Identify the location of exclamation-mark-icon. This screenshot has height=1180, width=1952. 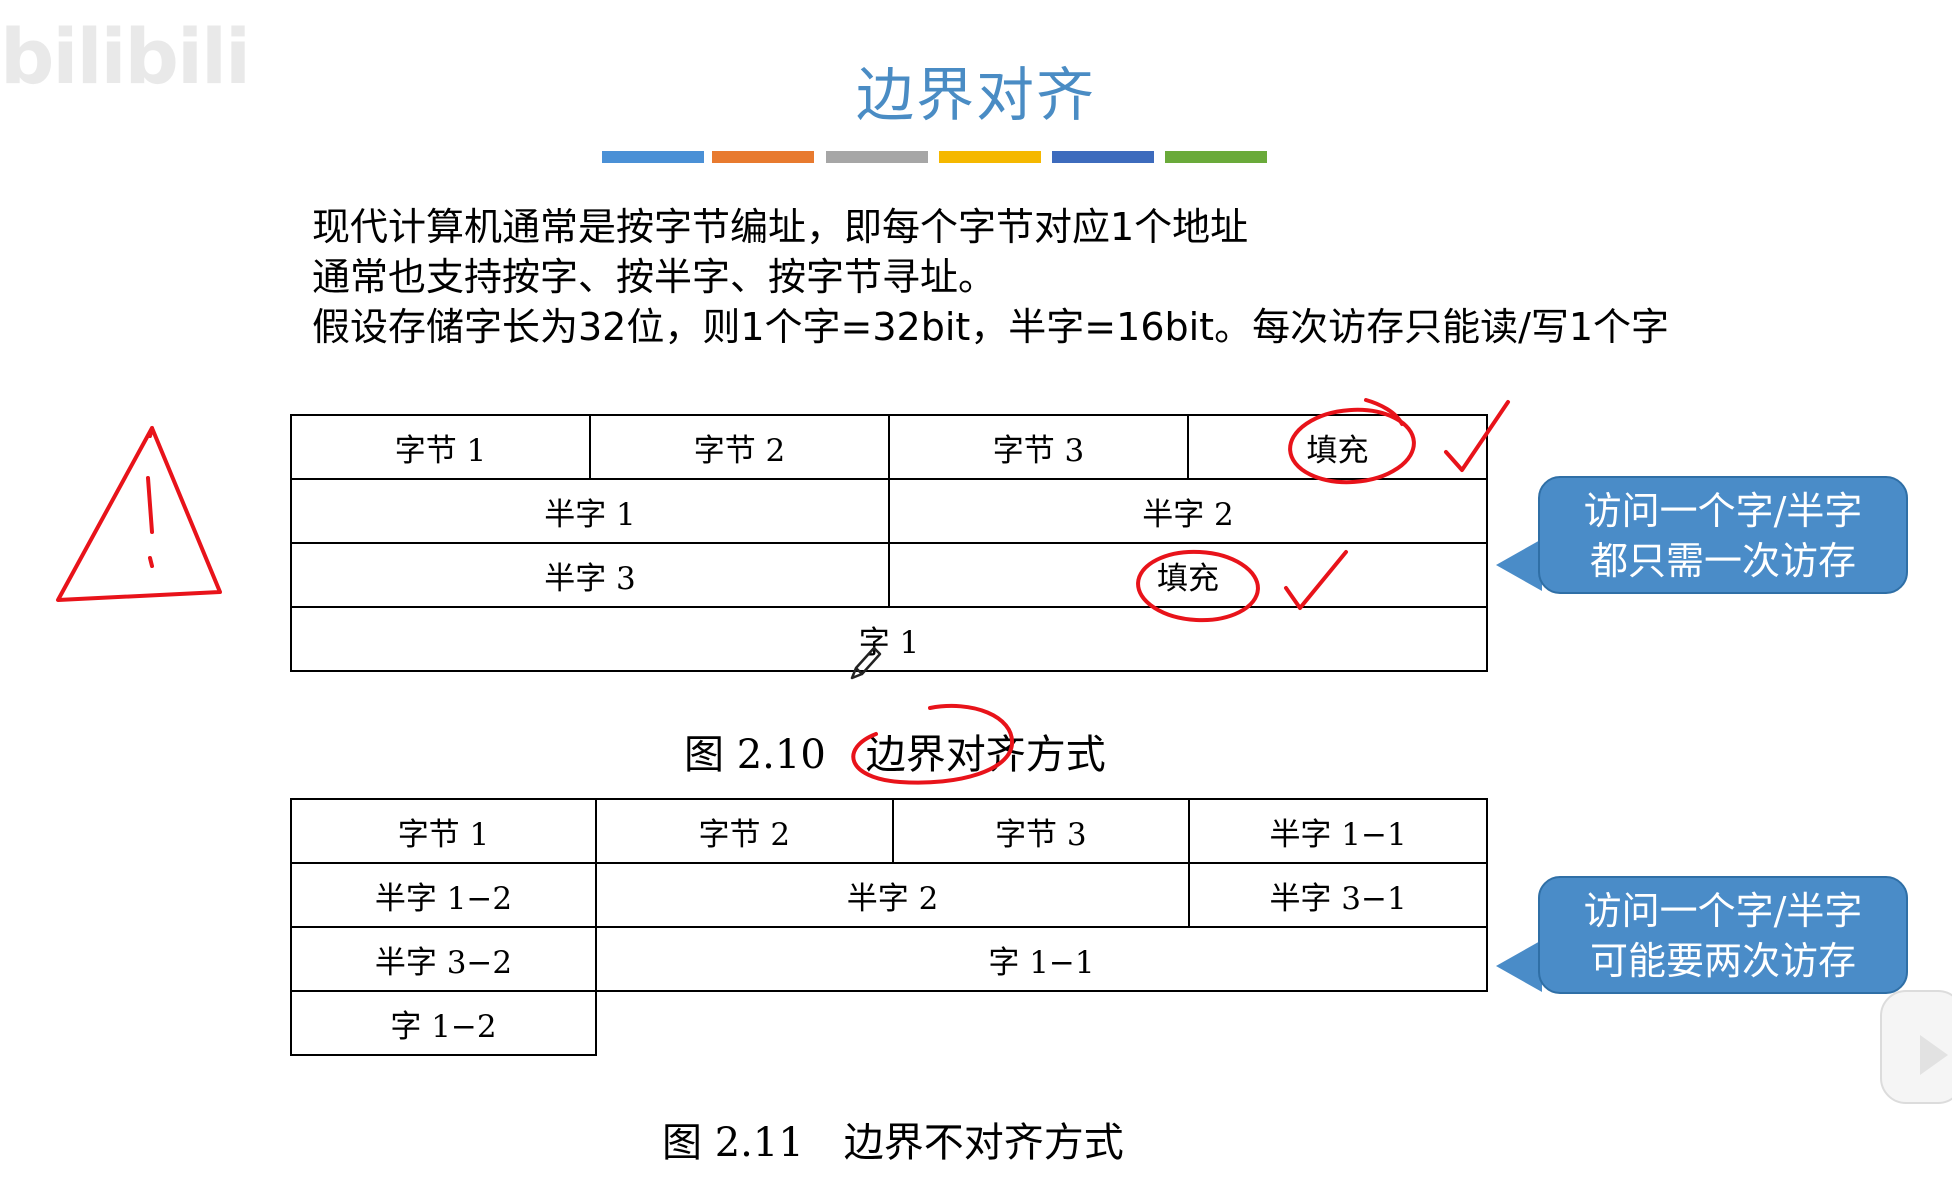
(150, 522).